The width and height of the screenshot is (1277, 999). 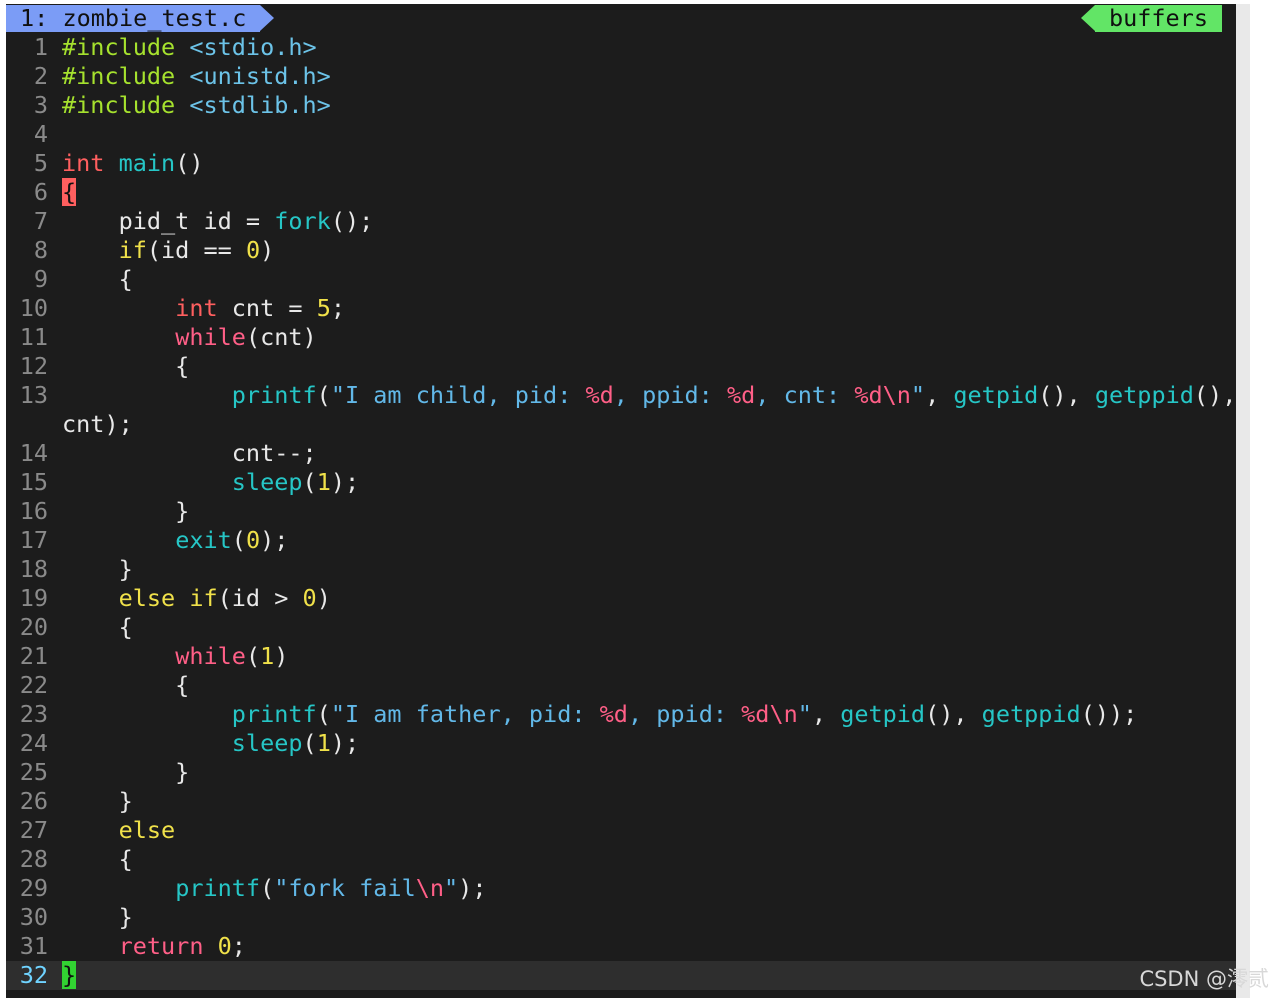 I want to click on code-line: 7 pid_t id = fork();, so click(x=621, y=221).